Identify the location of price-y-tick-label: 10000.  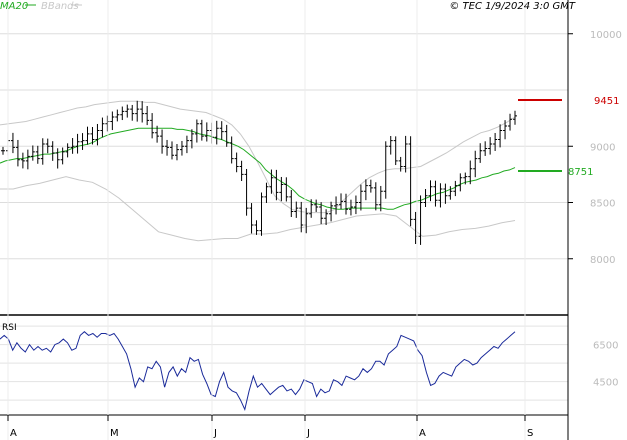
(606, 35).